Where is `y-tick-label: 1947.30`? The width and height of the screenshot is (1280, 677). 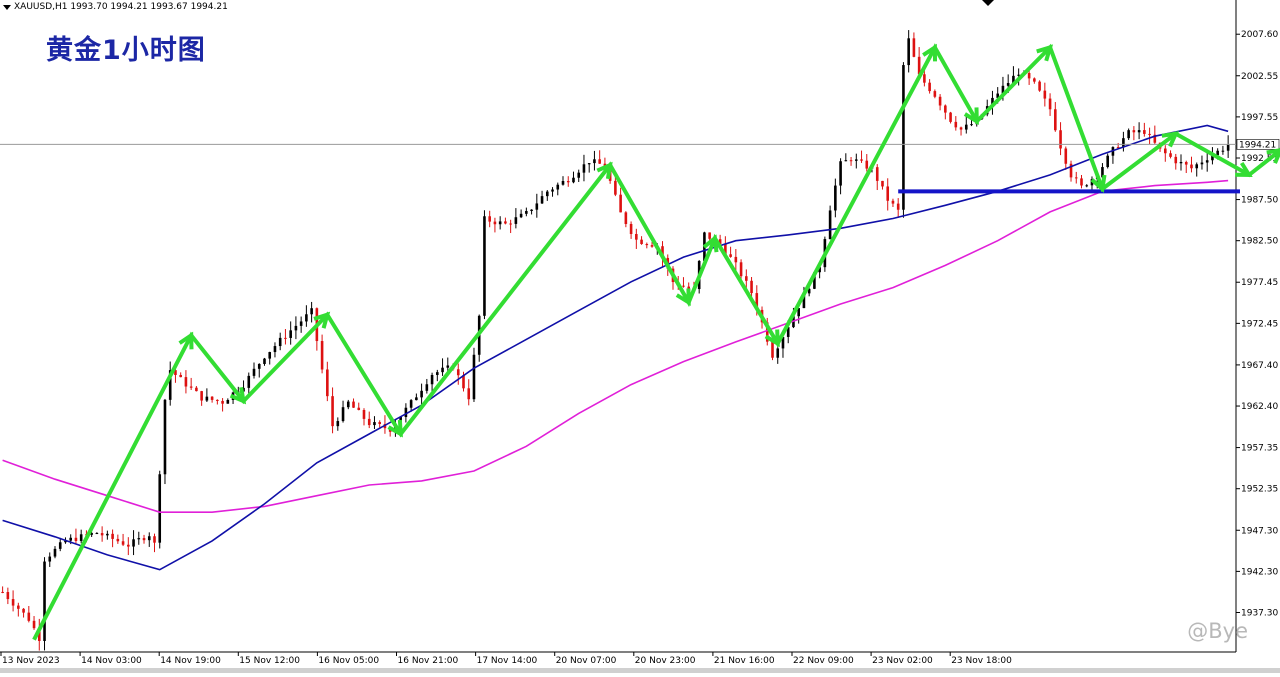 y-tick-label: 1947.30 is located at coordinates (1259, 531).